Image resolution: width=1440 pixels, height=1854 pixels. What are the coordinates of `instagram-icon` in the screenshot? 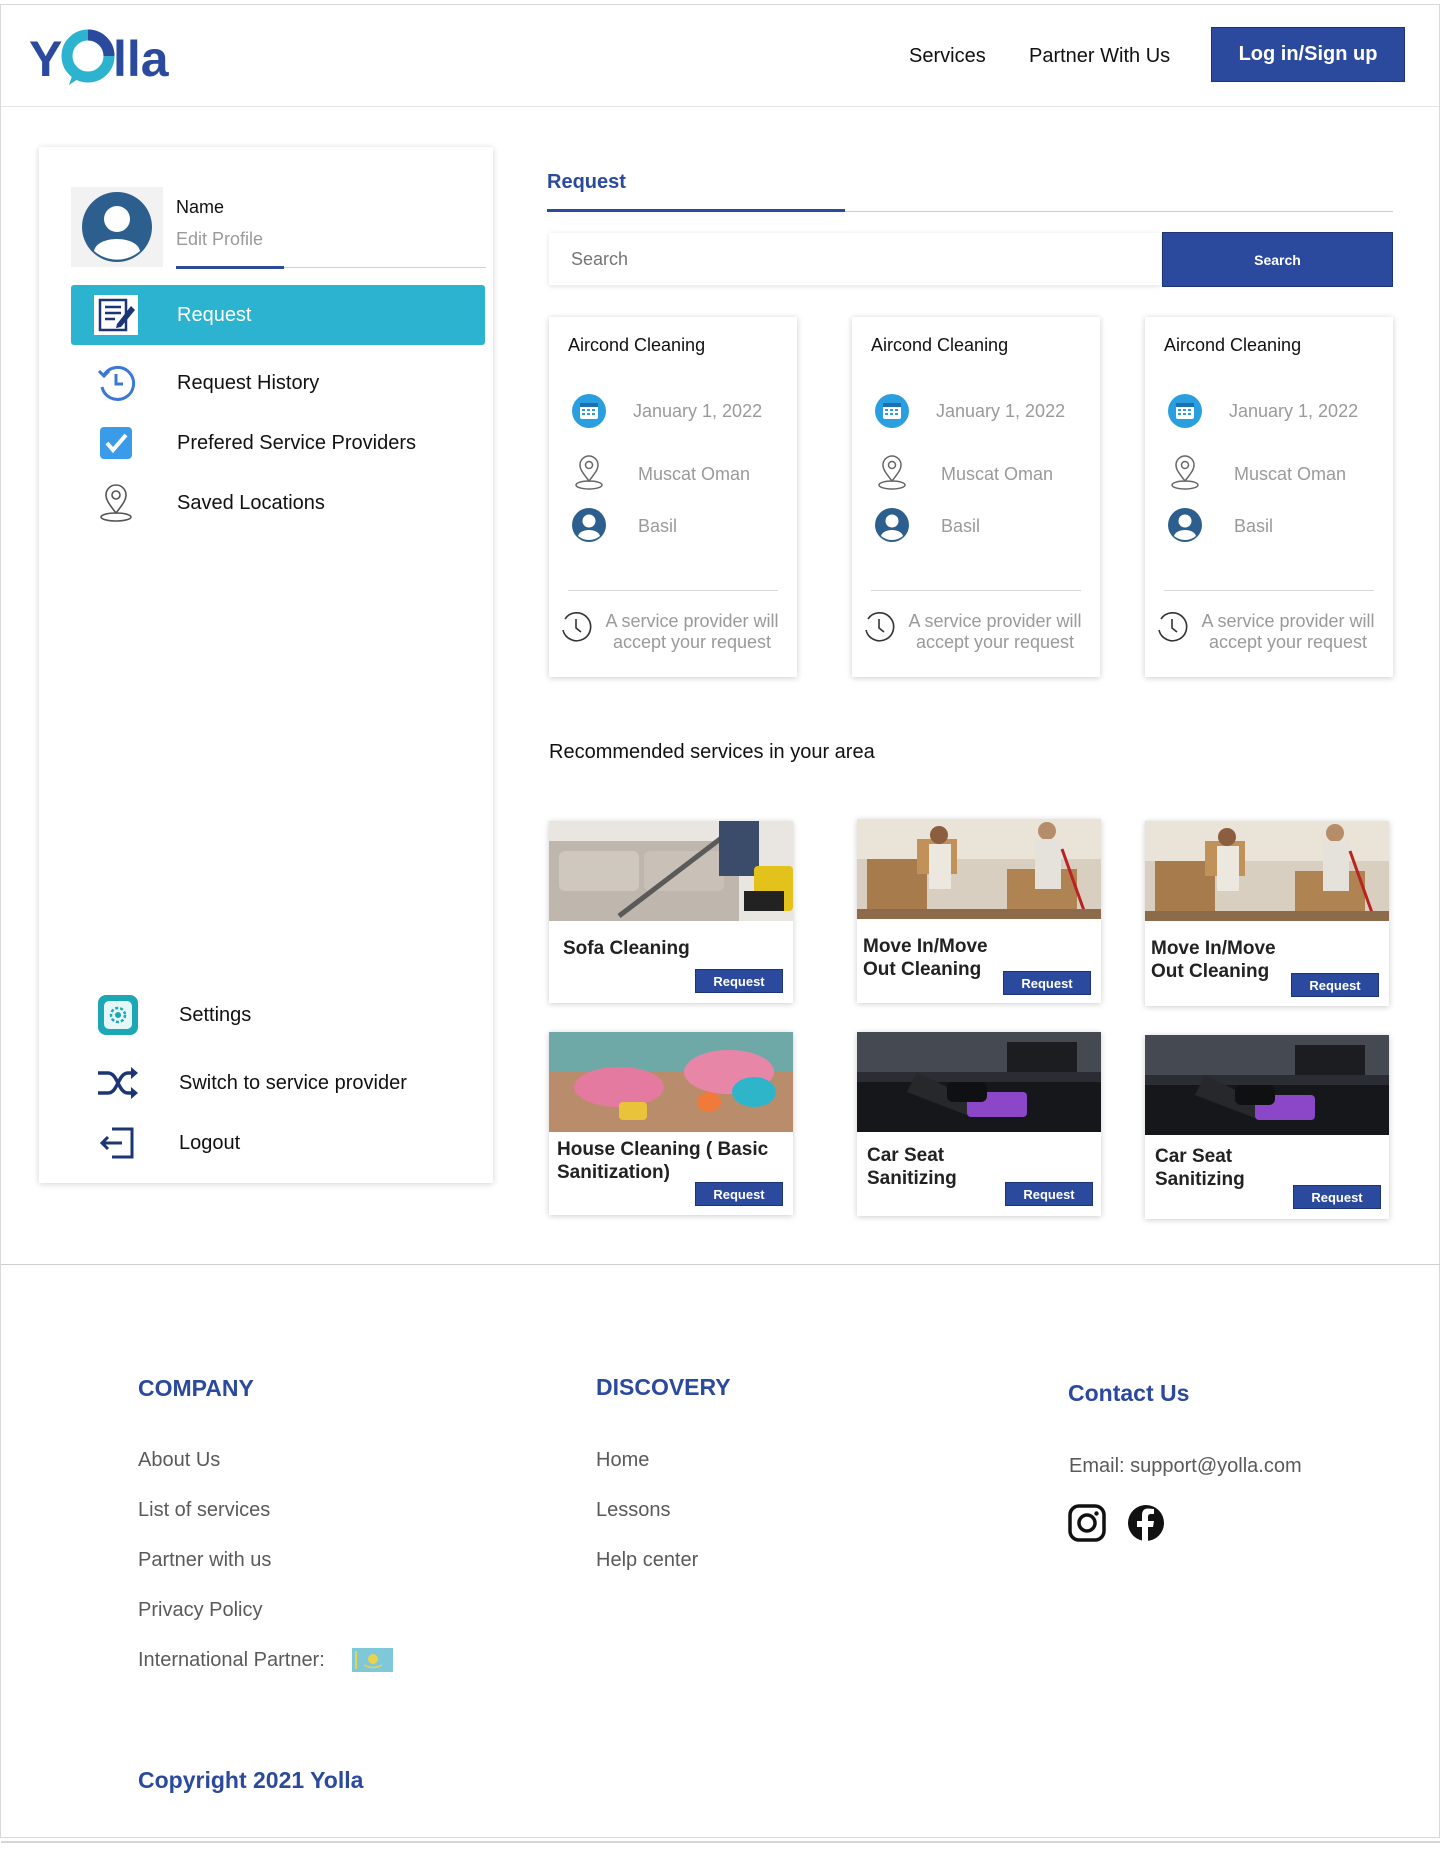 It's located at (1087, 1523).